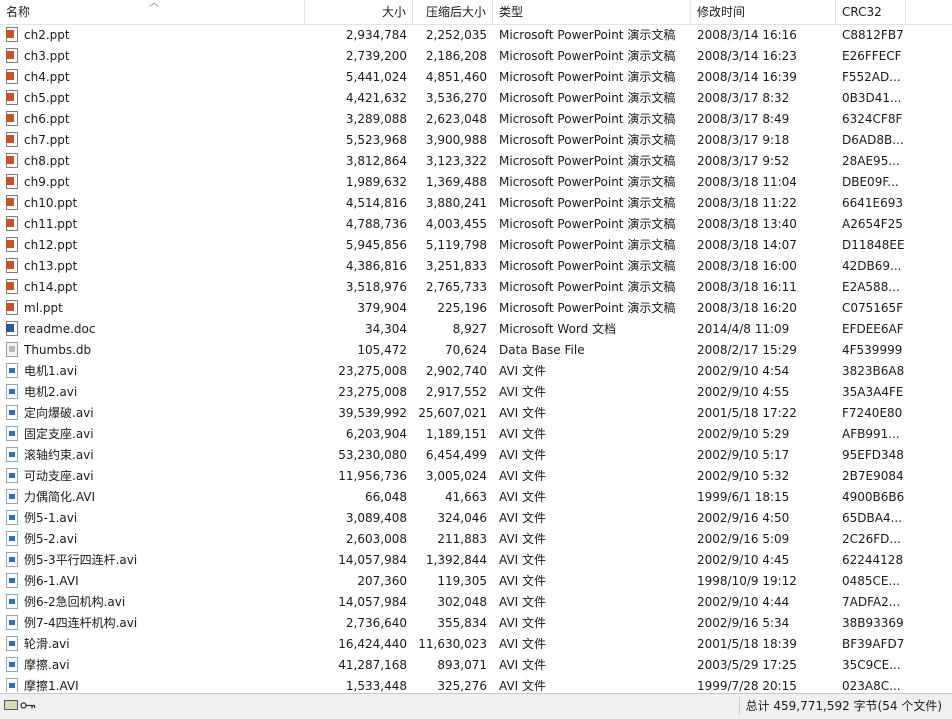  I want to click on file-crc: 3823B6A8, so click(873, 371).